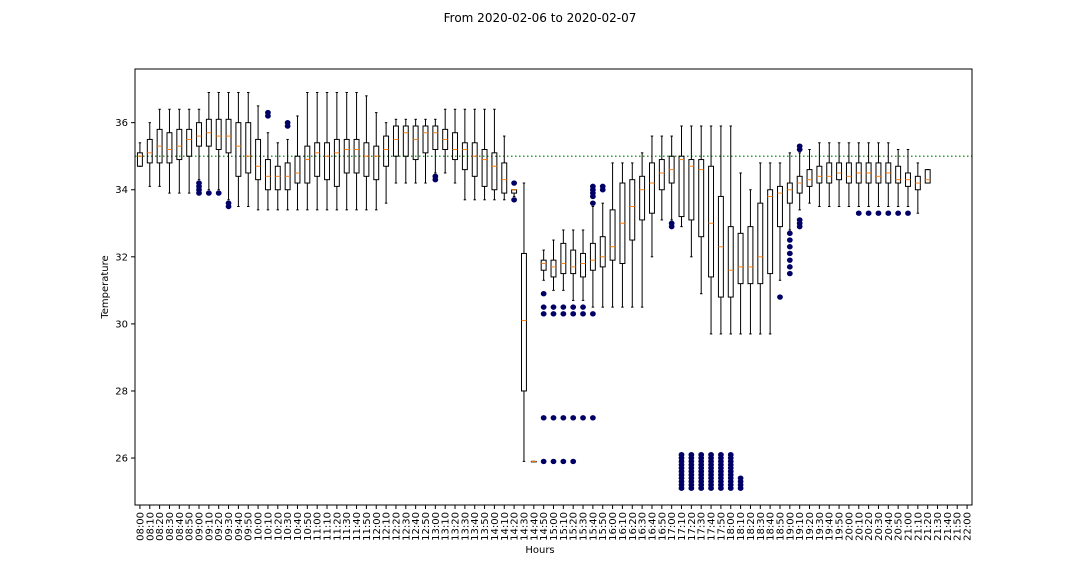 This screenshot has height=576, width=1080. I want to click on y-tick-label: 30, so click(121, 324).